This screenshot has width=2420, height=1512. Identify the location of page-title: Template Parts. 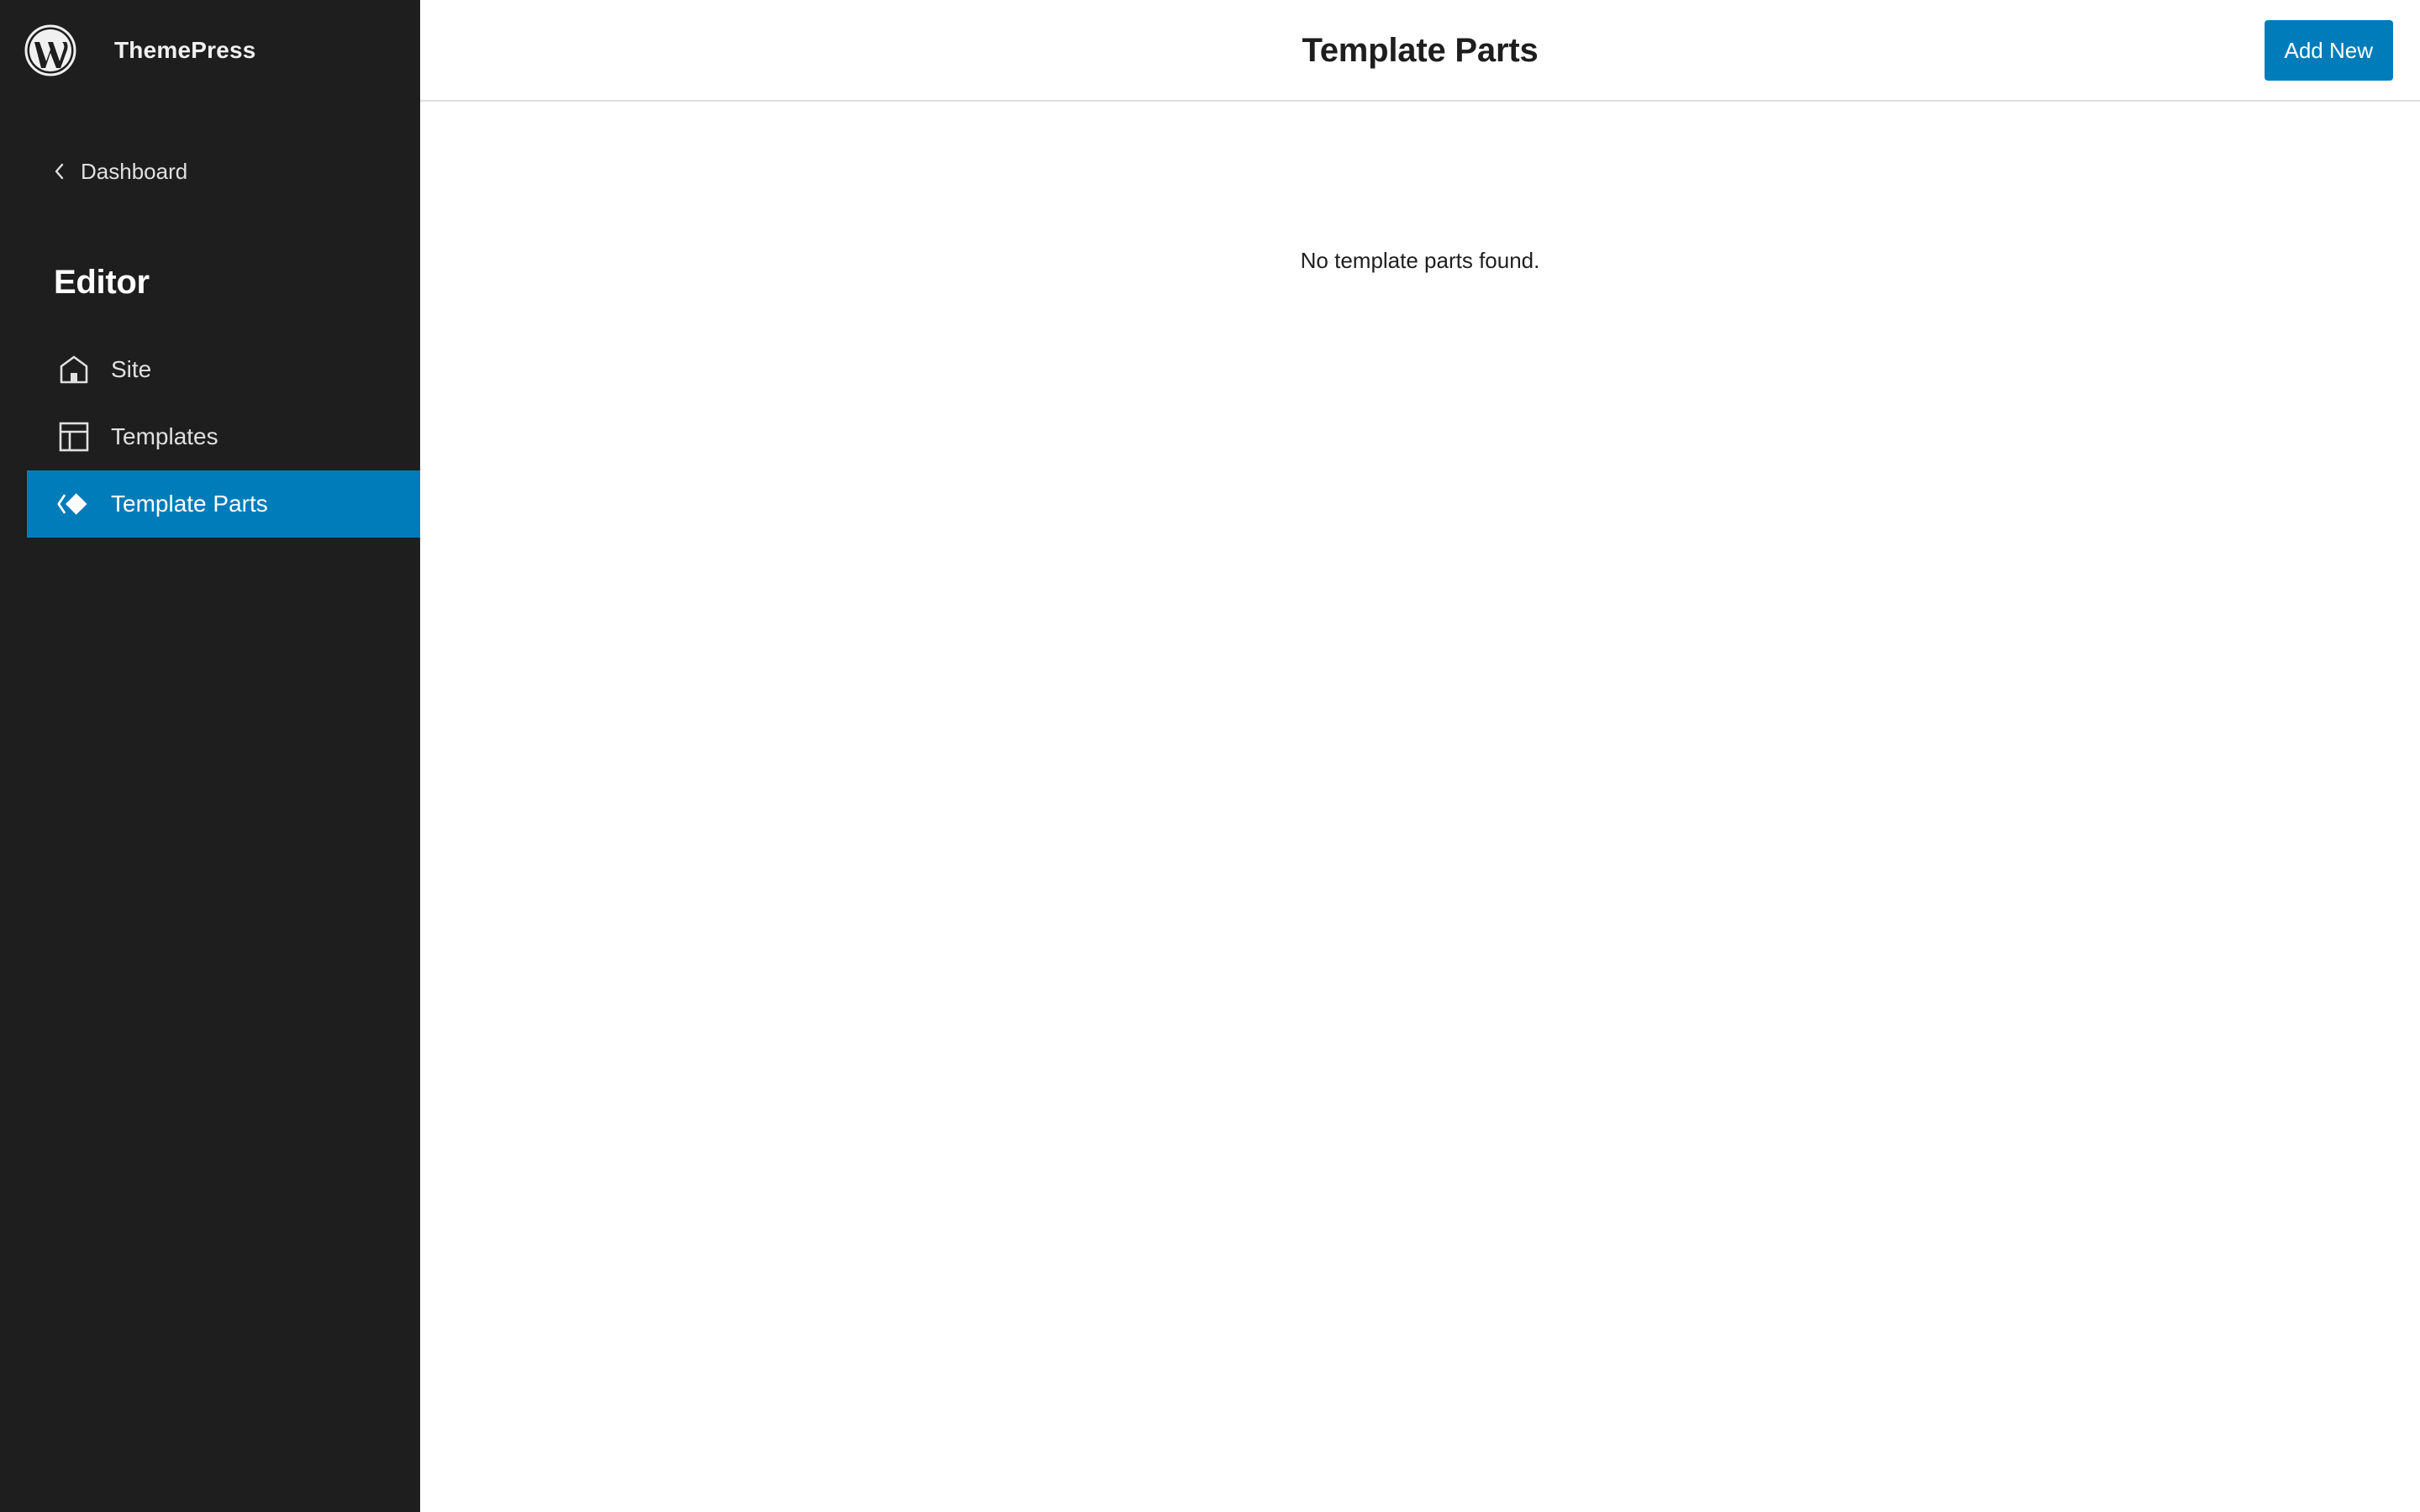
(1420, 50).